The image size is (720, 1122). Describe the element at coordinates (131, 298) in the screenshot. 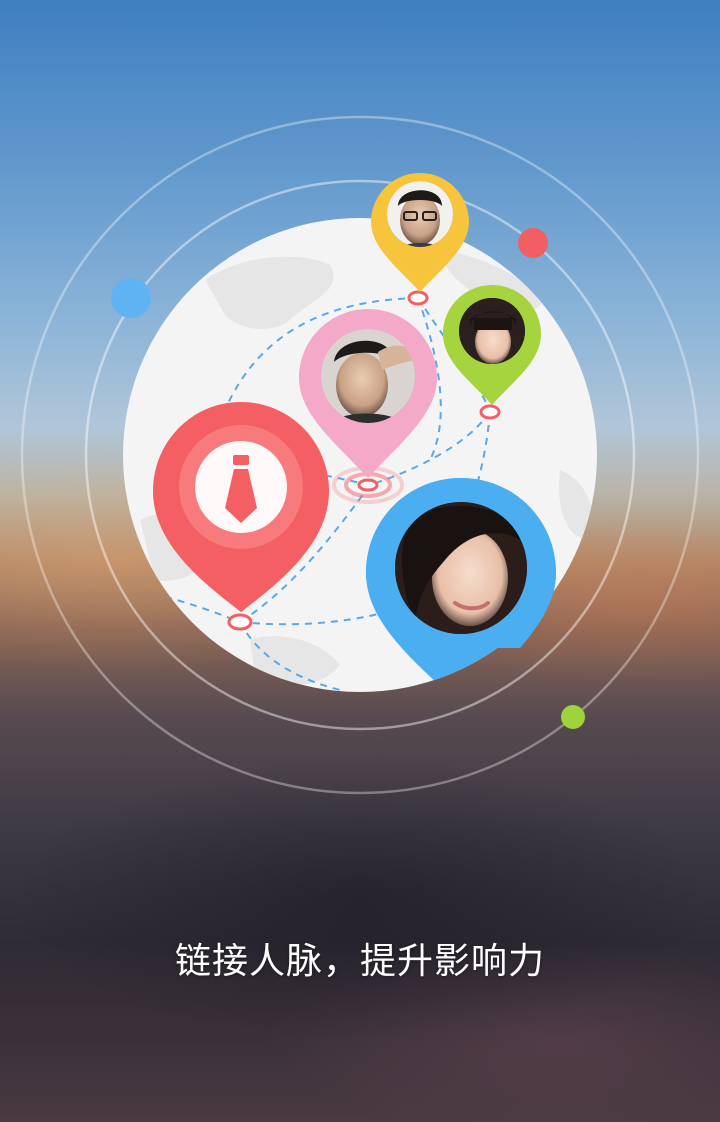

I see `orbit-dot-blue` at that location.